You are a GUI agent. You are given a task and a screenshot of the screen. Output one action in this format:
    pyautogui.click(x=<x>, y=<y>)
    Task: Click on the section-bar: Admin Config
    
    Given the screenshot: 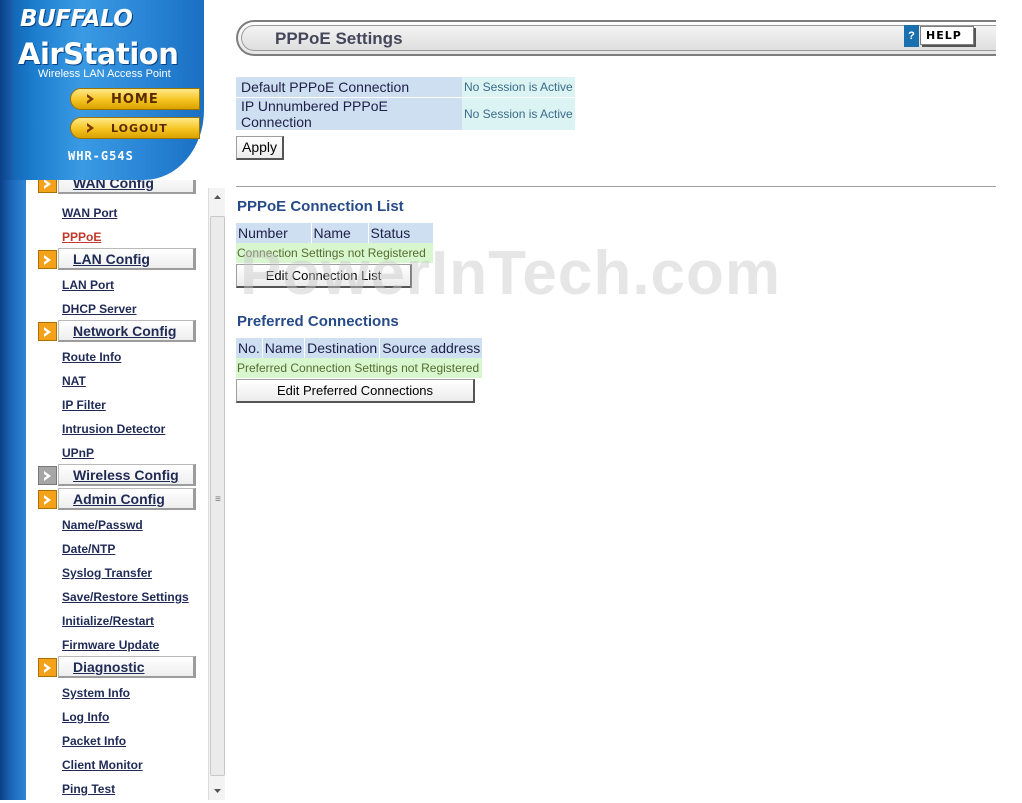 What is the action you would take?
    pyautogui.click(x=127, y=499)
    